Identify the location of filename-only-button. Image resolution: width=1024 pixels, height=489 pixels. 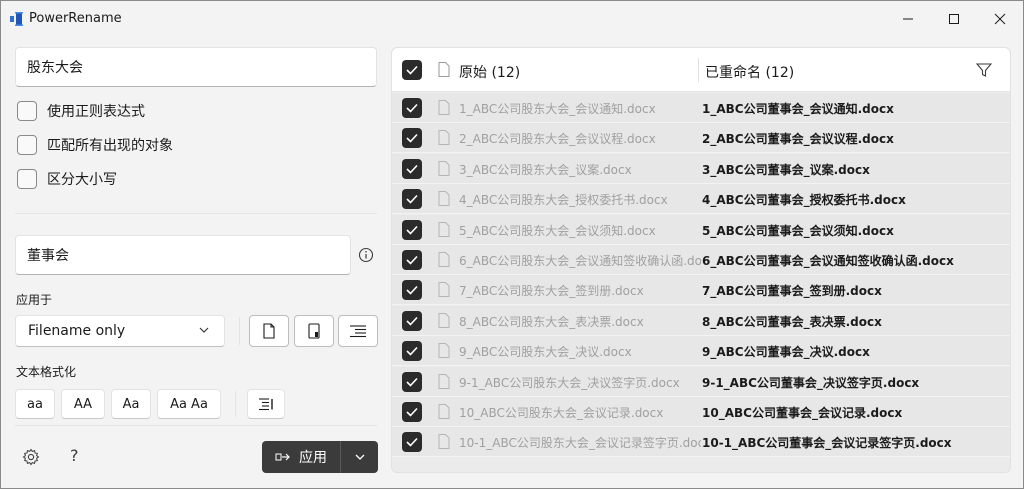
(269, 331).